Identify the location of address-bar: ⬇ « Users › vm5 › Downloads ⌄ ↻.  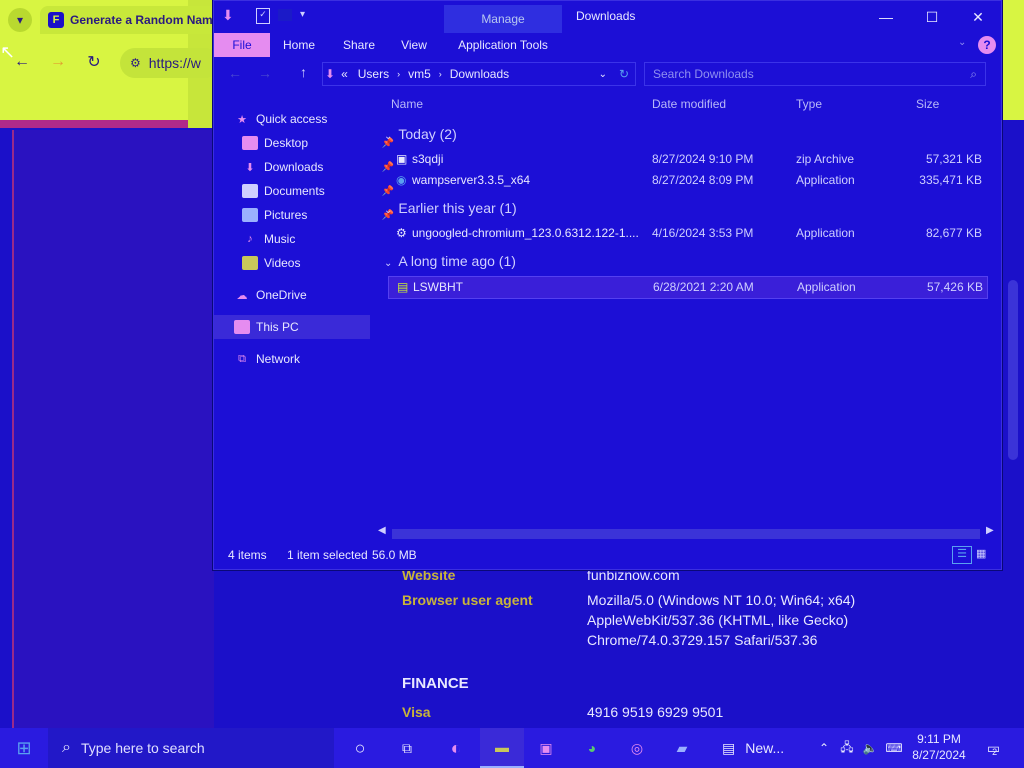
(479, 74).